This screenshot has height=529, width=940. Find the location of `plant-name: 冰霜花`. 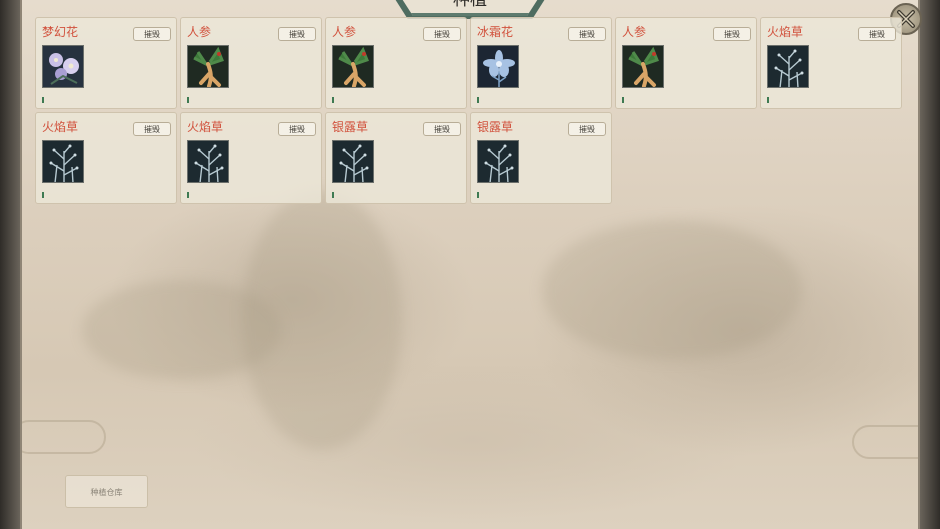

plant-name: 冰霜花 is located at coordinates (495, 32).